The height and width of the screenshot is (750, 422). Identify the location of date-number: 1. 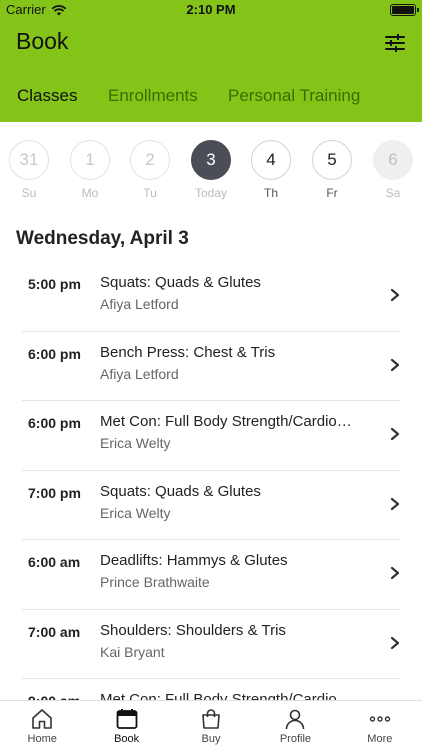
(90, 160).